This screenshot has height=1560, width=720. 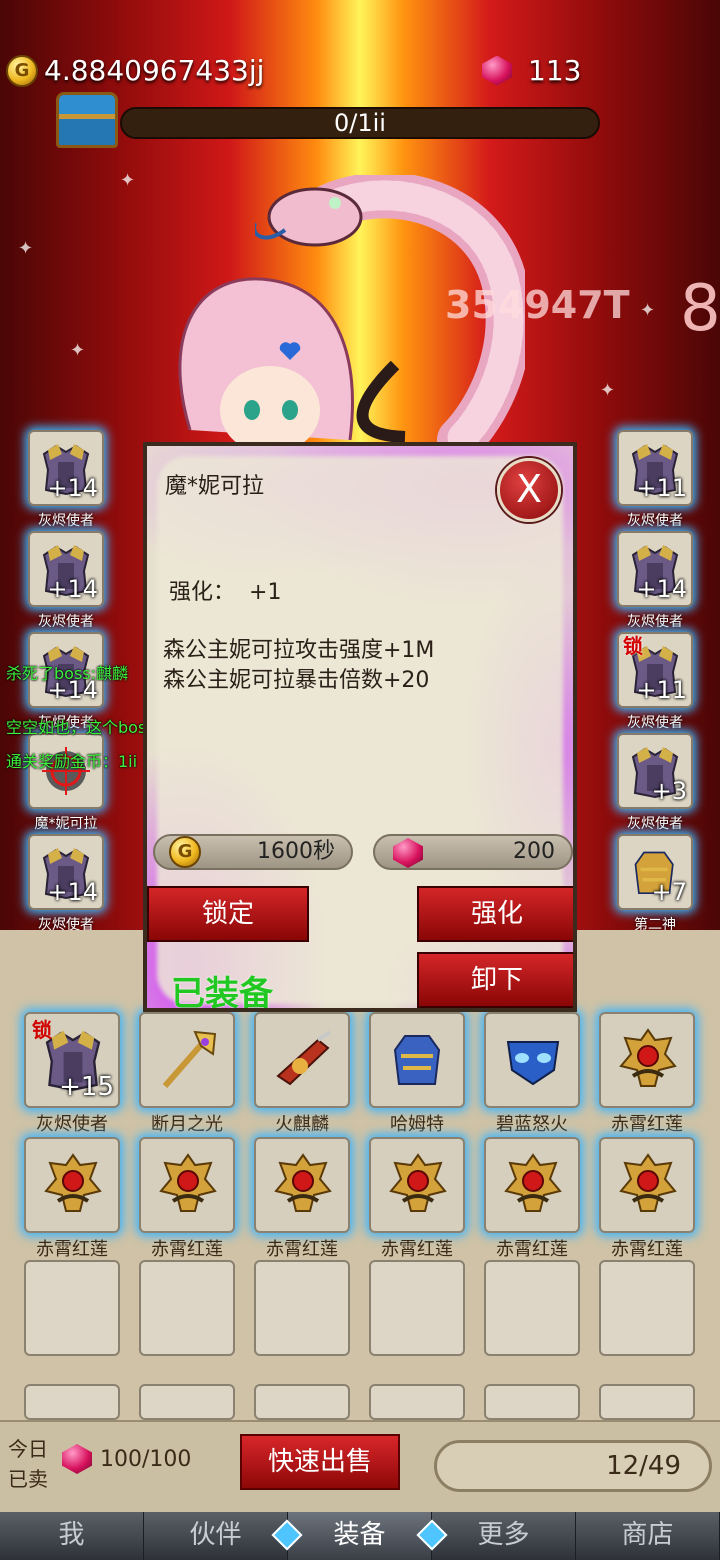 I want to click on item-title: 魔*妮可拉, so click(x=215, y=486).